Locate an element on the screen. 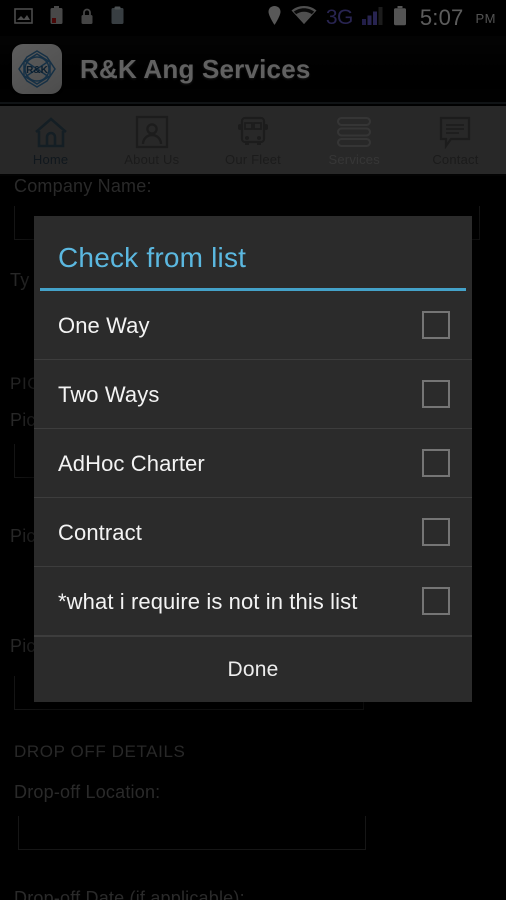 This screenshot has height=900, width=506. dialog-title-area: Check from list is located at coordinates (253, 252).